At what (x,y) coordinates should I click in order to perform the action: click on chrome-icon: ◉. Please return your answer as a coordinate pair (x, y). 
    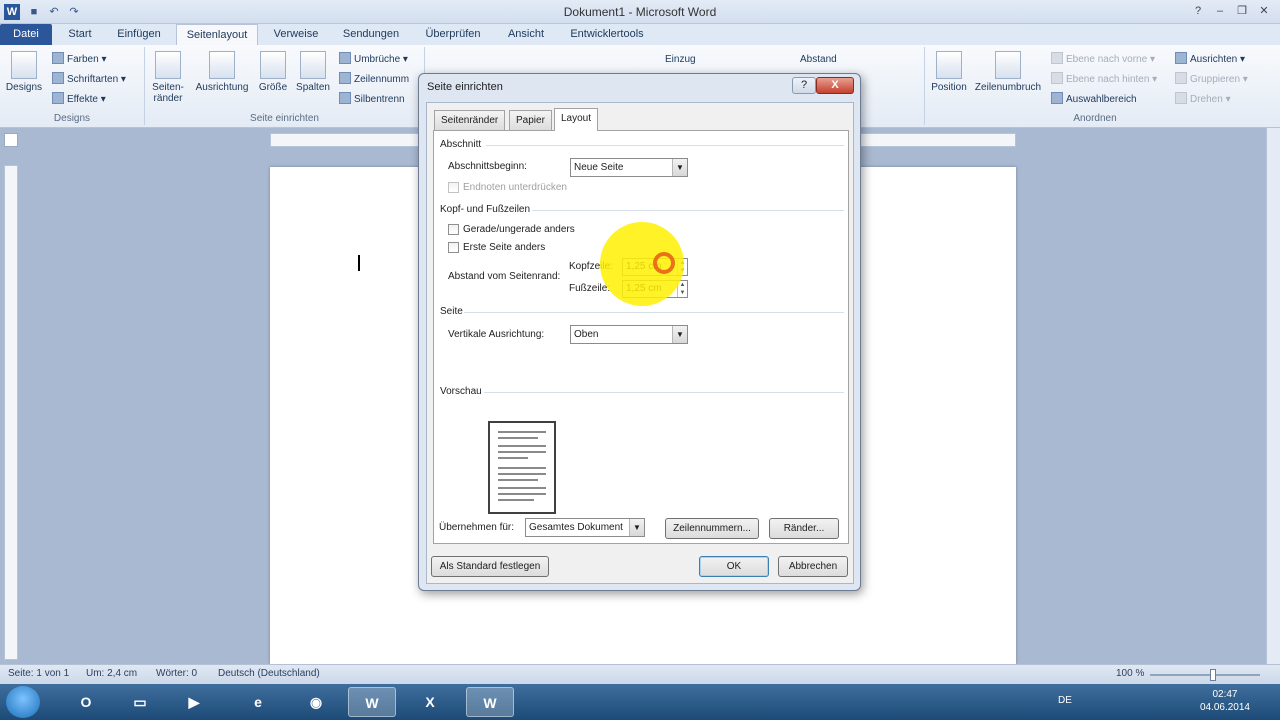
    Looking at the image, I should click on (316, 702).